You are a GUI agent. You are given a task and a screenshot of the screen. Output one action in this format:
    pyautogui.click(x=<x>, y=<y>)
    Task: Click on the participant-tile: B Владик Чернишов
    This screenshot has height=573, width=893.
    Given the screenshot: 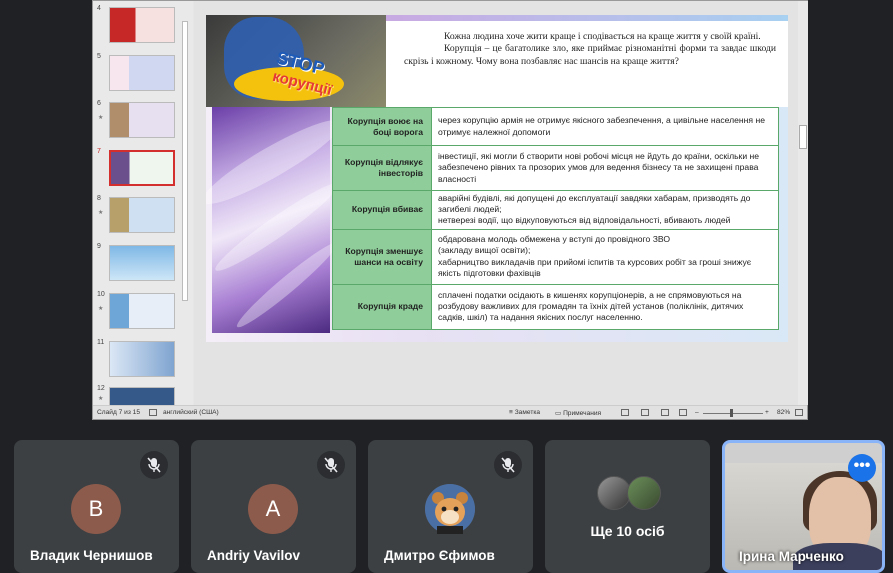 What is the action you would take?
    pyautogui.click(x=96, y=506)
    